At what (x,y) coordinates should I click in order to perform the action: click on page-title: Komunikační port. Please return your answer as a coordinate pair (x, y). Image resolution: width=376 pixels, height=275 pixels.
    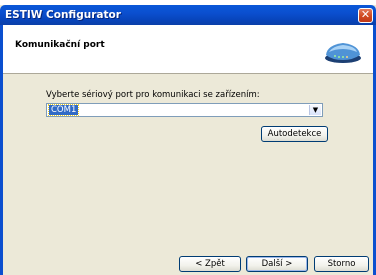
    Looking at the image, I should click on (60, 45).